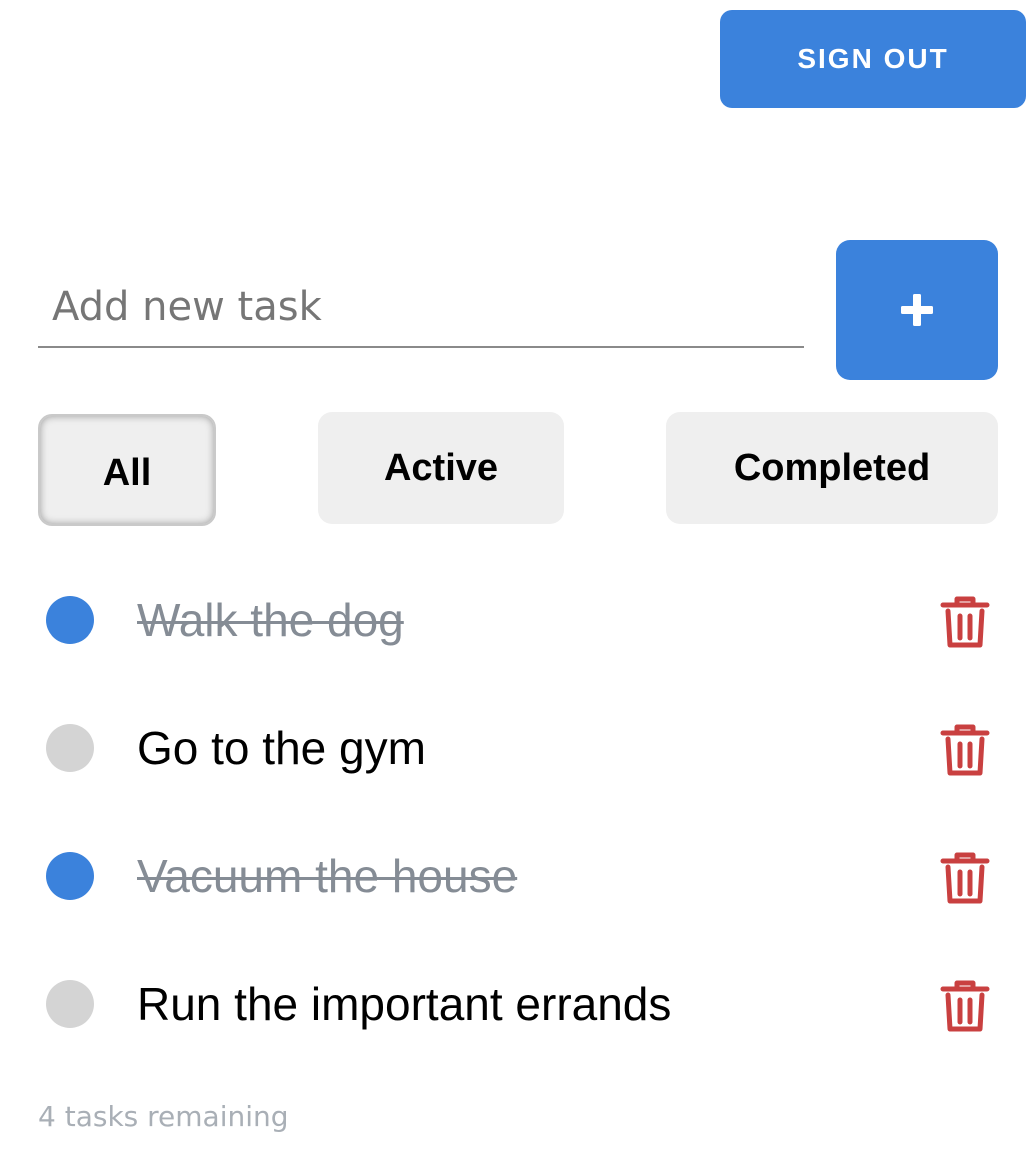  I want to click on filter-active-button: Active, so click(441, 468).